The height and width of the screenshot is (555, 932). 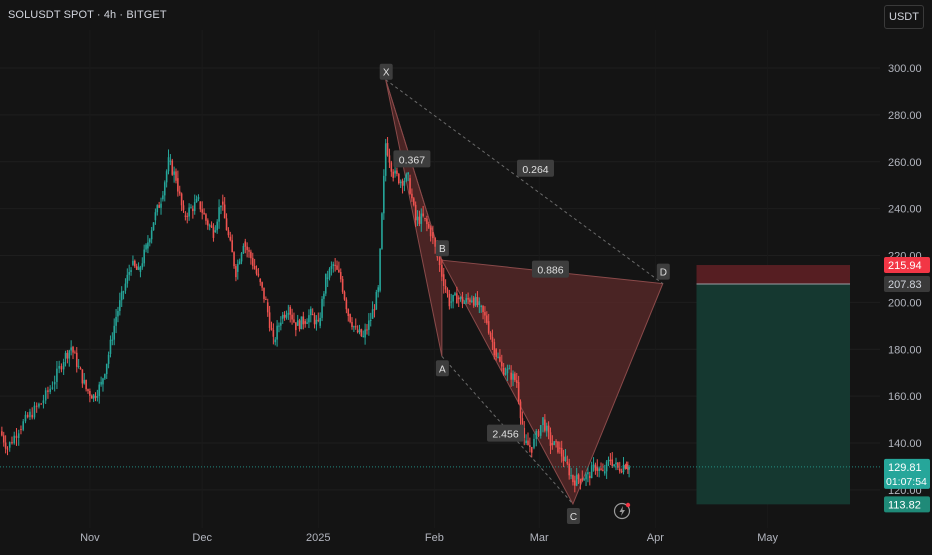 What do you see at coordinates (539, 538) in the screenshot?
I see `x-tick-label: Mar` at bounding box center [539, 538].